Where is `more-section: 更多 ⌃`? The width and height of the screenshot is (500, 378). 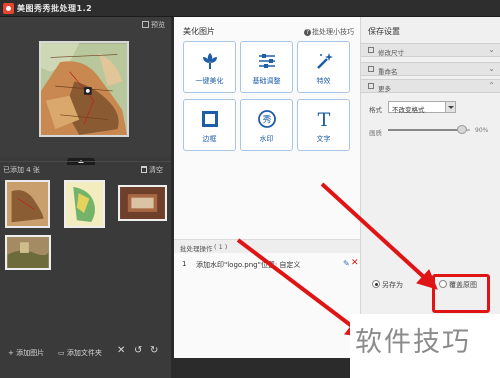 more-section: 更多 ⌃ is located at coordinates (430, 86).